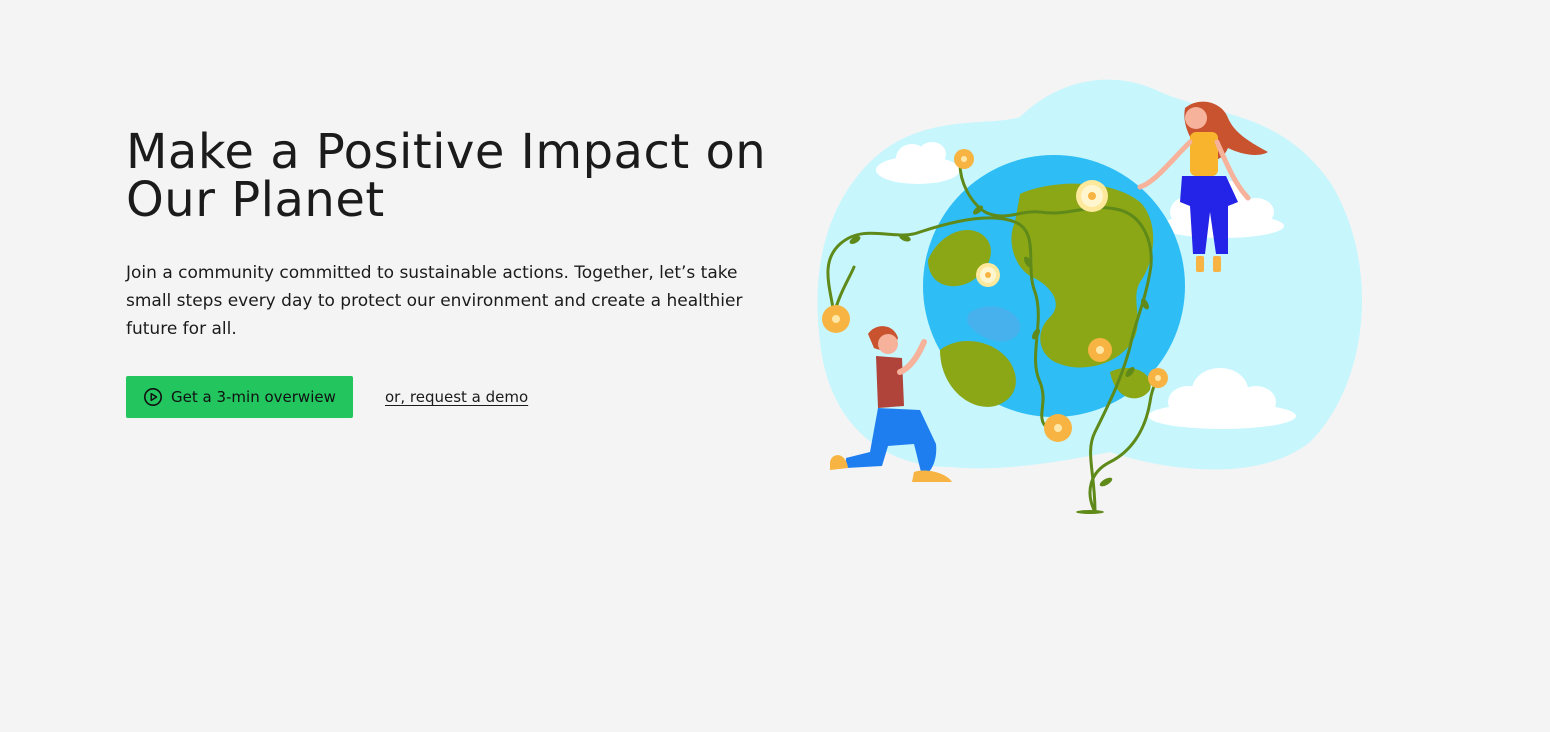 This screenshot has width=1550, height=732. I want to click on hero-title: Make a Positive Impact on Our Planet, so click(456, 176).